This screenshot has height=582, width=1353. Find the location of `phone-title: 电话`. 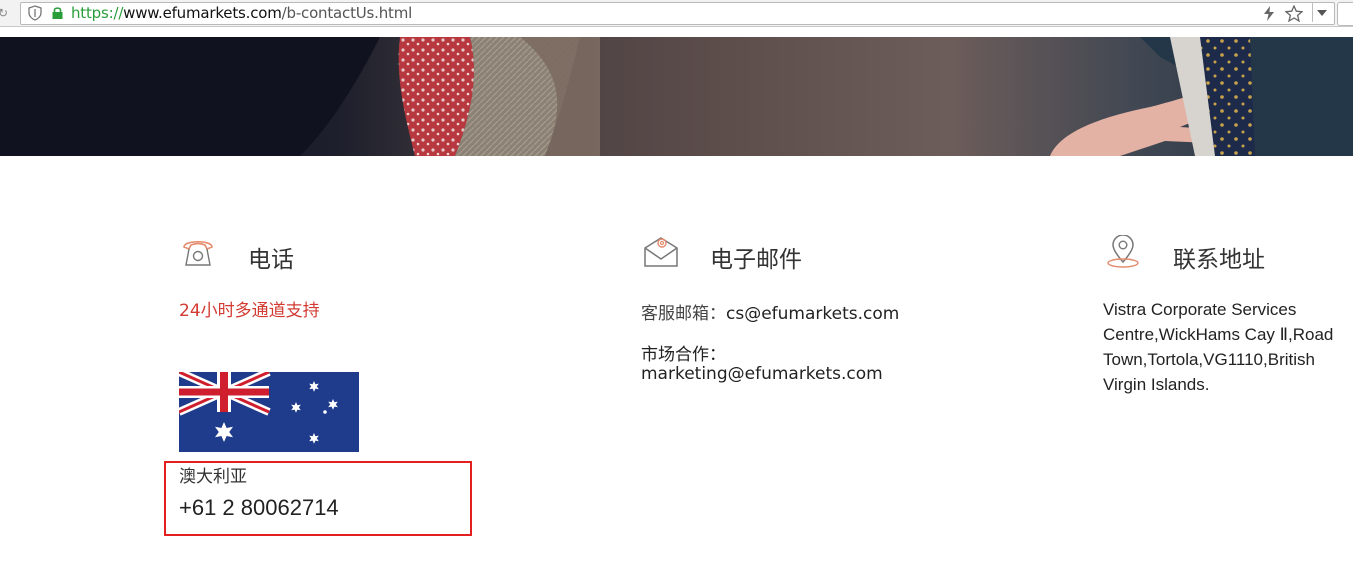

phone-title: 电话 is located at coordinates (271, 260).